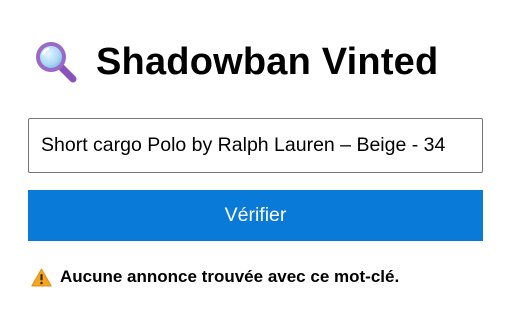 Image resolution: width=512 pixels, height=320 pixels. I want to click on page-title: Shadowban Vinted, so click(267, 62).